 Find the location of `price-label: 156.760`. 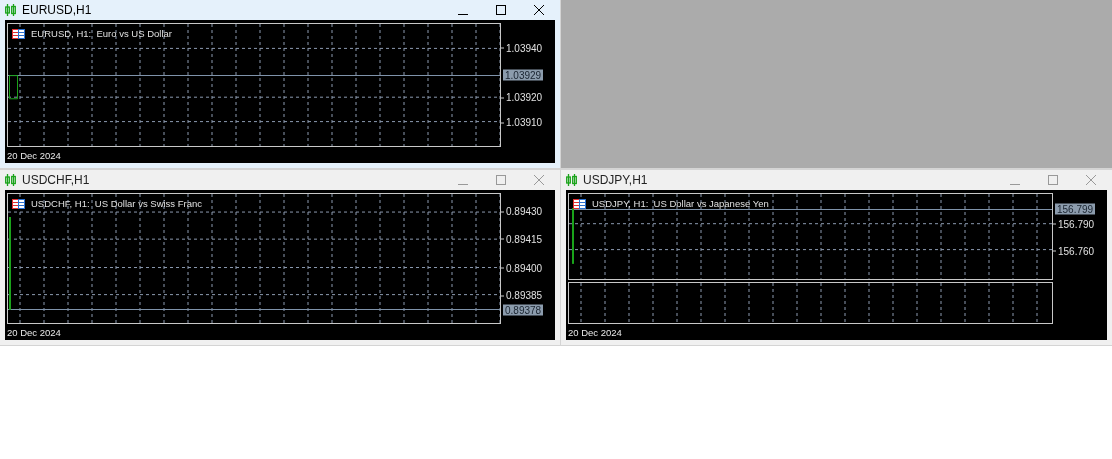

price-label: 156.760 is located at coordinates (1074, 251).